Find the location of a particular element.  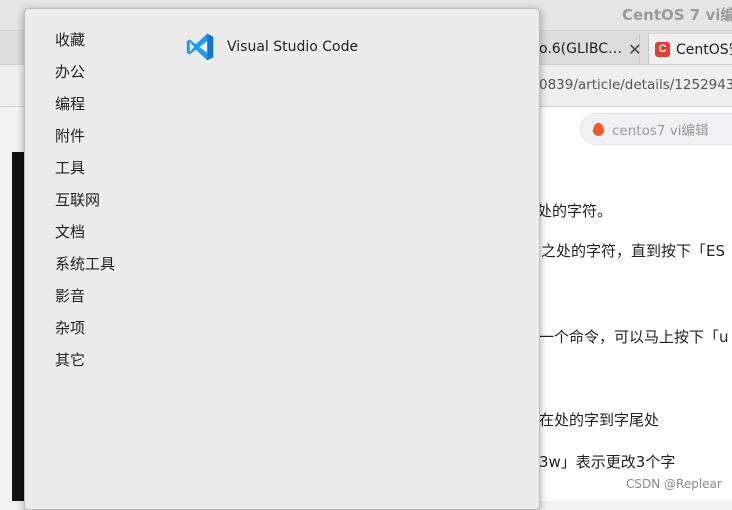

category-favorites: 收藏 is located at coordinates (85, 43).